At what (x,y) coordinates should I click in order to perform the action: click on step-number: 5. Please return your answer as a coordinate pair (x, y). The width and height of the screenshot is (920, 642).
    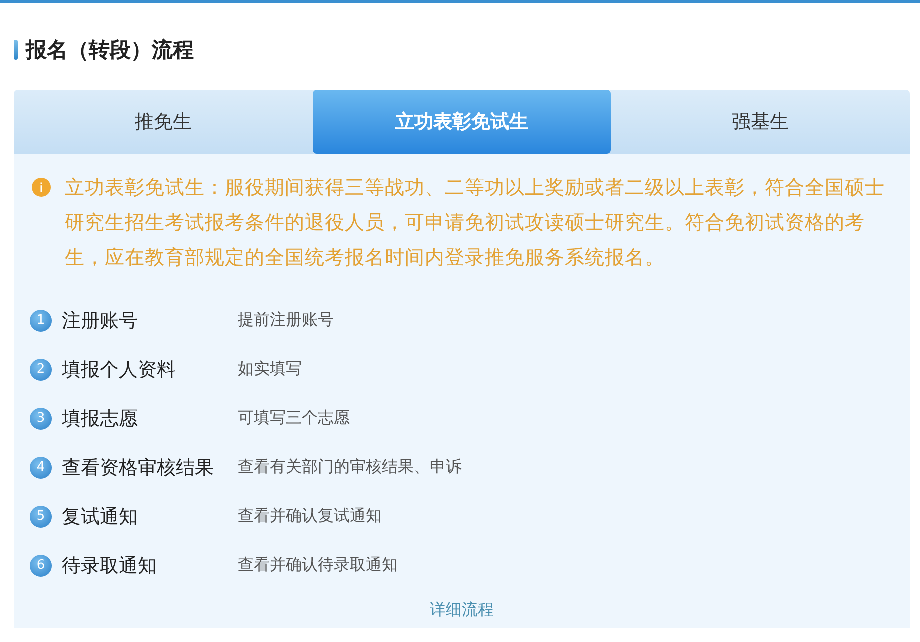
    Looking at the image, I should click on (41, 517).